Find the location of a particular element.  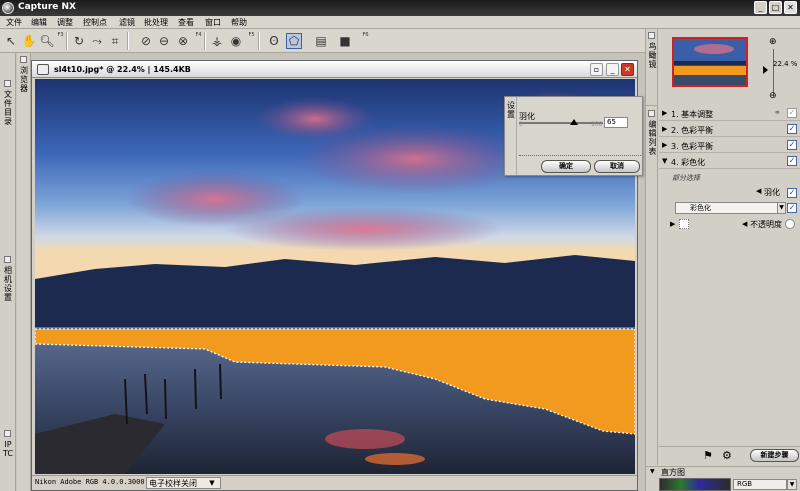

zoom-out-icon: ⊖ is located at coordinates (773, 96).